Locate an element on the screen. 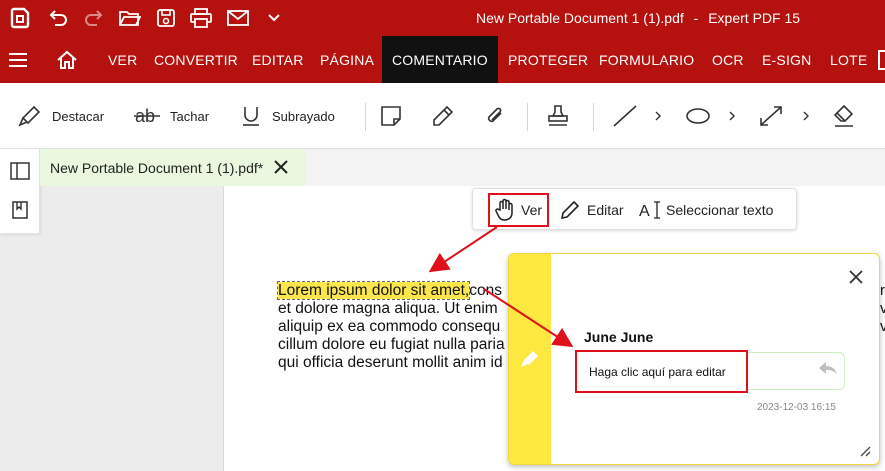 Image resolution: width=885 pixels, height=471 pixels. annotation-arrows is located at coordinates (501, 287).